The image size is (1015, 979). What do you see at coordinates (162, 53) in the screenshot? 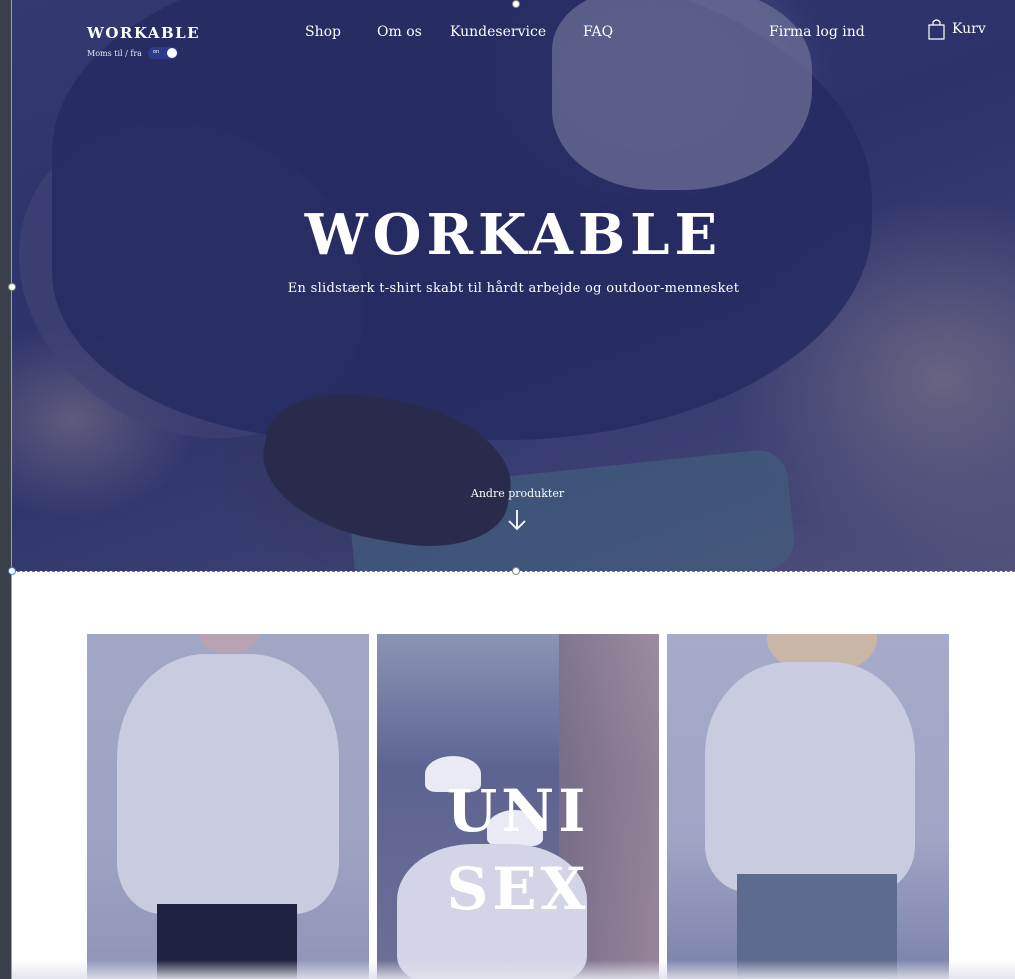
I see `vat-toggle: on` at bounding box center [162, 53].